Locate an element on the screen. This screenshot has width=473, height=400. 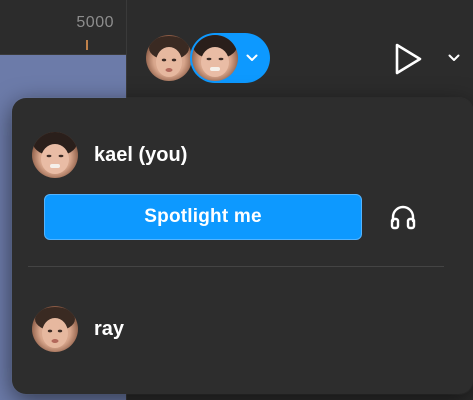
current-user-name: kael (you) is located at coordinates (141, 154).